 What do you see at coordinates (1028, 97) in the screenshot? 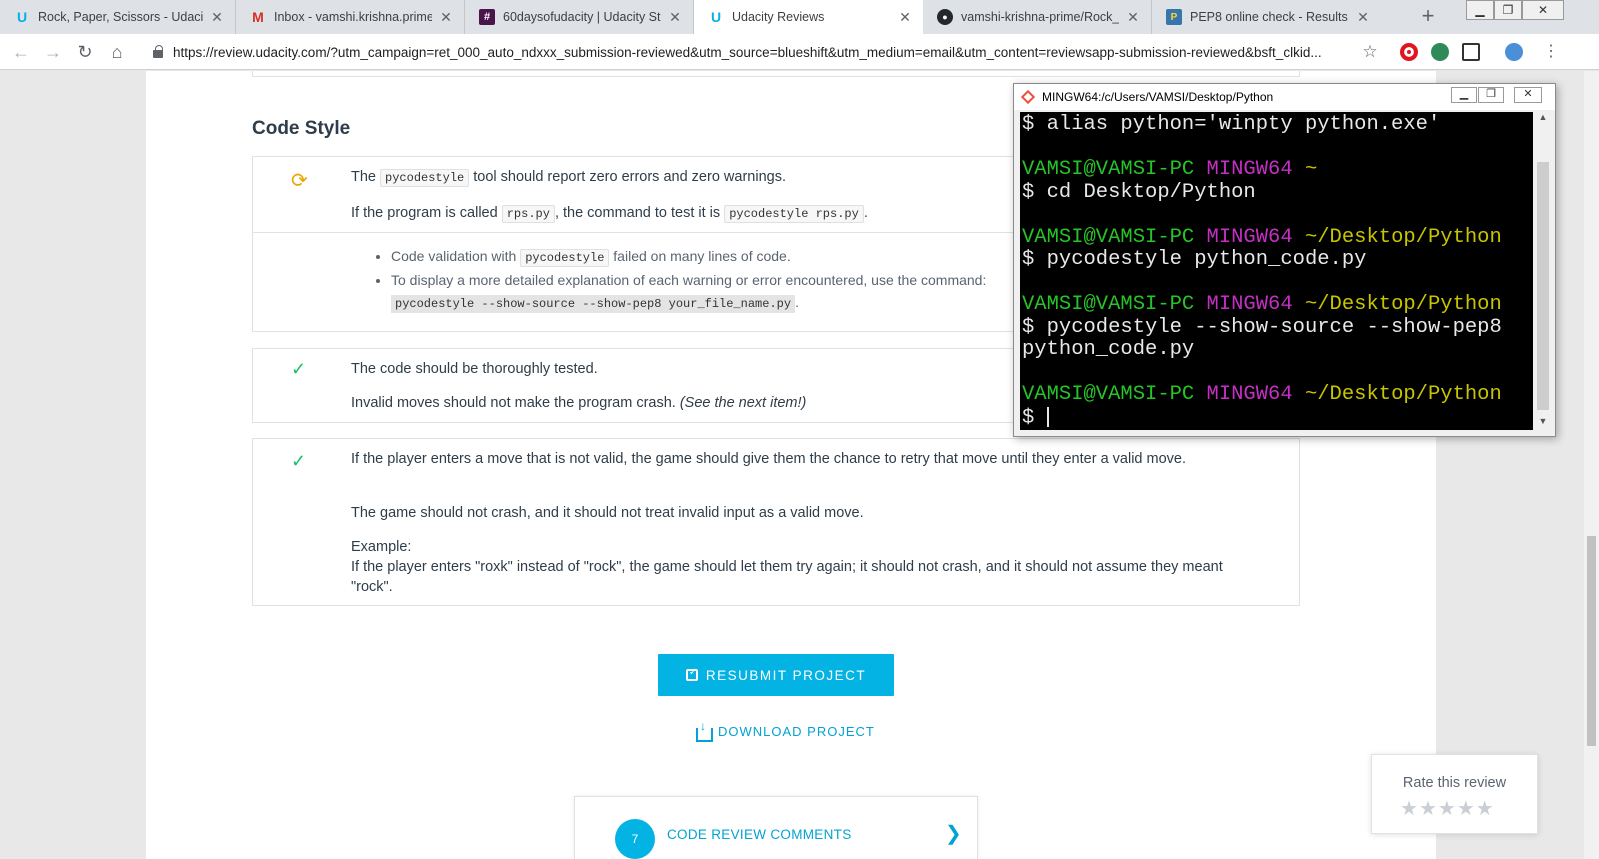
I see `git-bash-icon` at bounding box center [1028, 97].